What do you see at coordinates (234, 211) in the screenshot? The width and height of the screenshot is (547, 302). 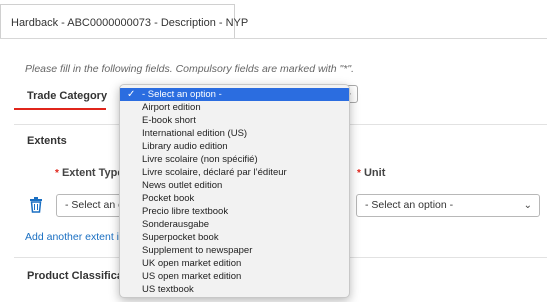 I see `dropdown-option: Precio libre textbook` at bounding box center [234, 211].